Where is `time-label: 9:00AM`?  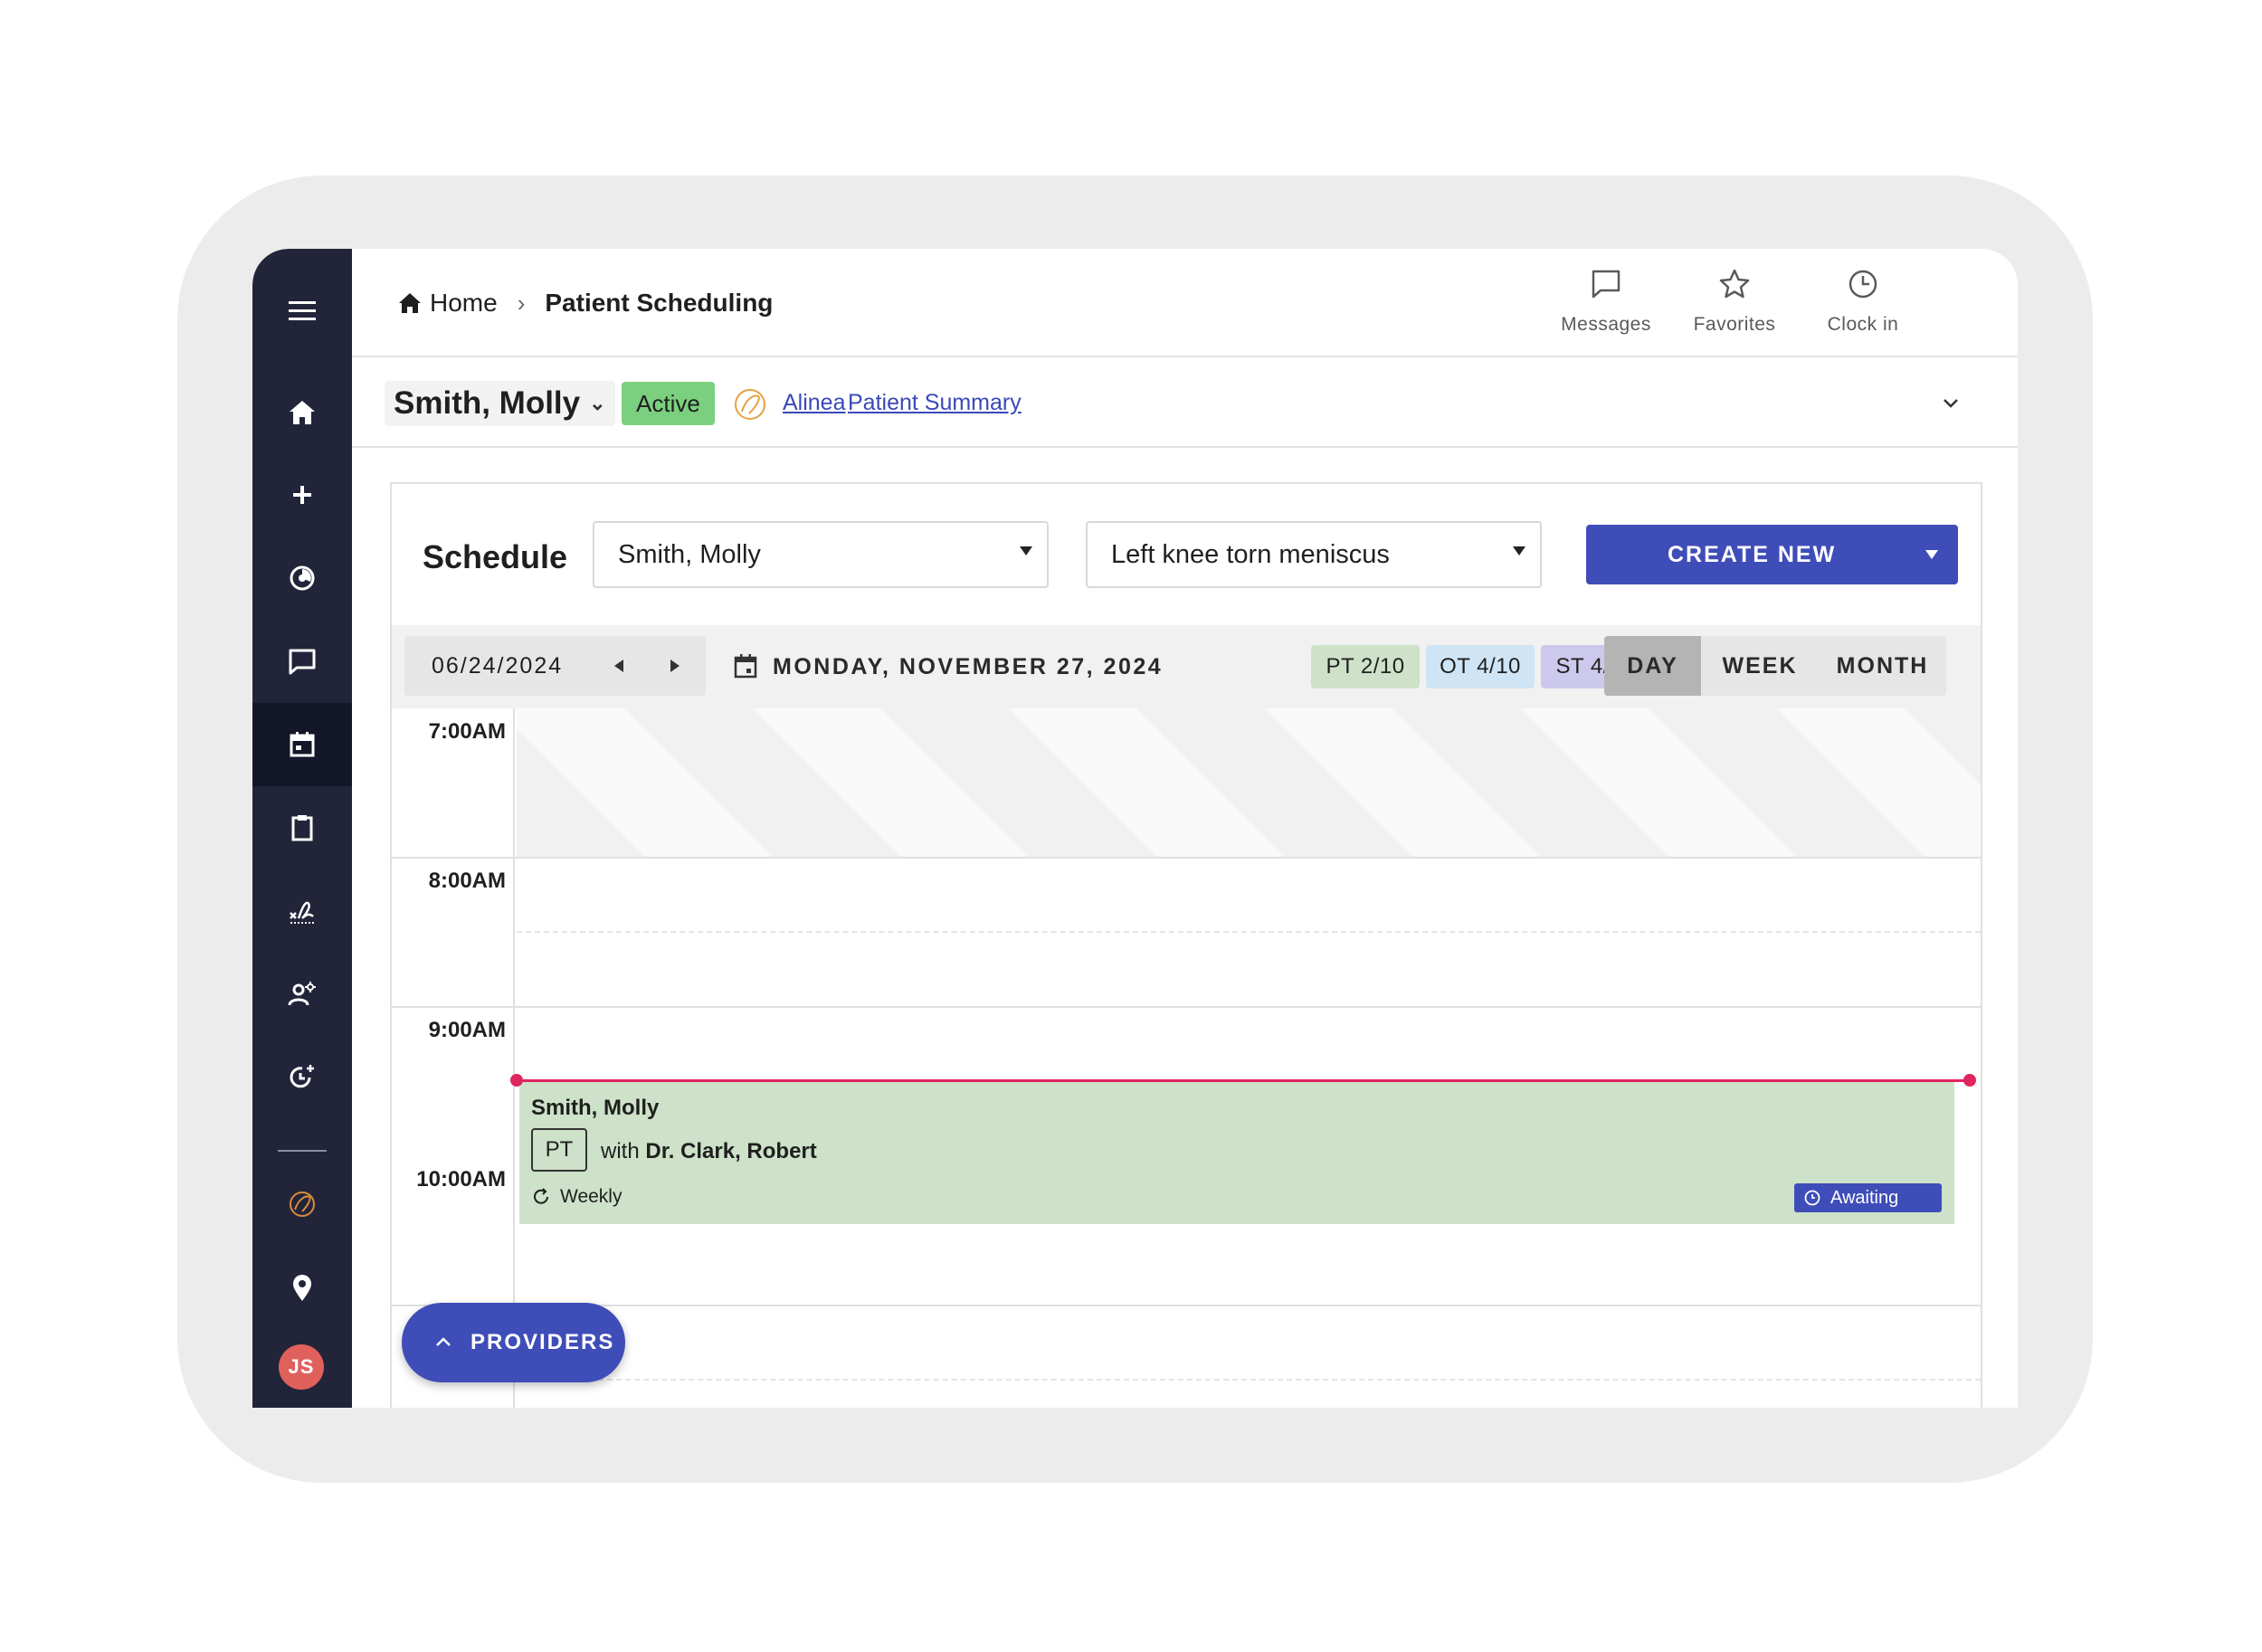
time-label: 9:00AM is located at coordinates (467, 1030).